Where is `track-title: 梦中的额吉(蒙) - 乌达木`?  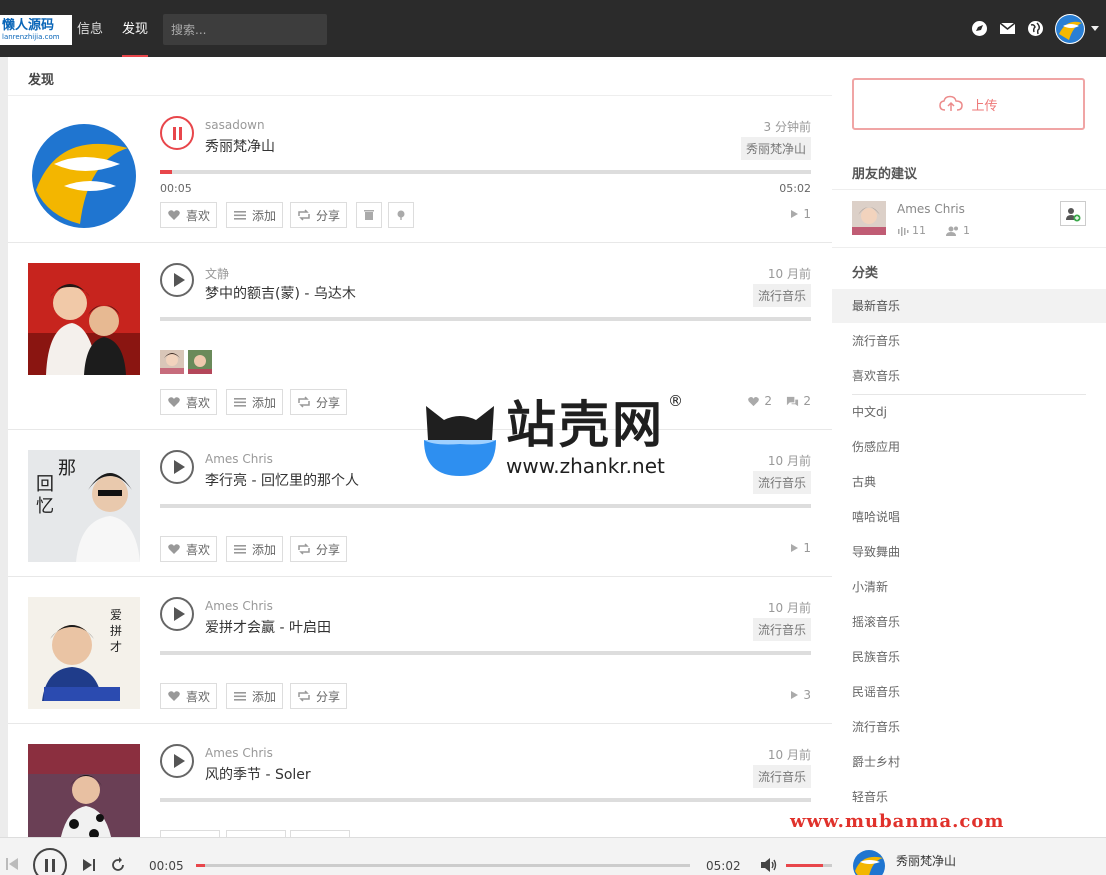 track-title: 梦中的额吉(蒙) - 乌达木 is located at coordinates (280, 293).